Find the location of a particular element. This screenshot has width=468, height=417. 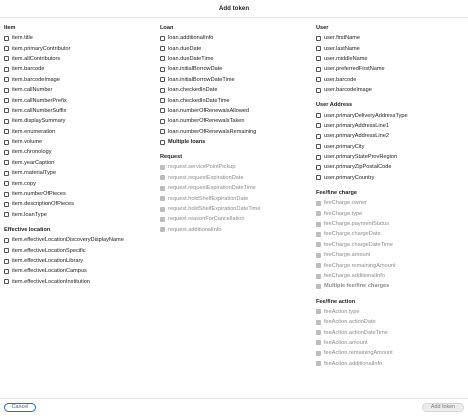

token-option-user-barcode: user.barcode is located at coordinates (391, 80).